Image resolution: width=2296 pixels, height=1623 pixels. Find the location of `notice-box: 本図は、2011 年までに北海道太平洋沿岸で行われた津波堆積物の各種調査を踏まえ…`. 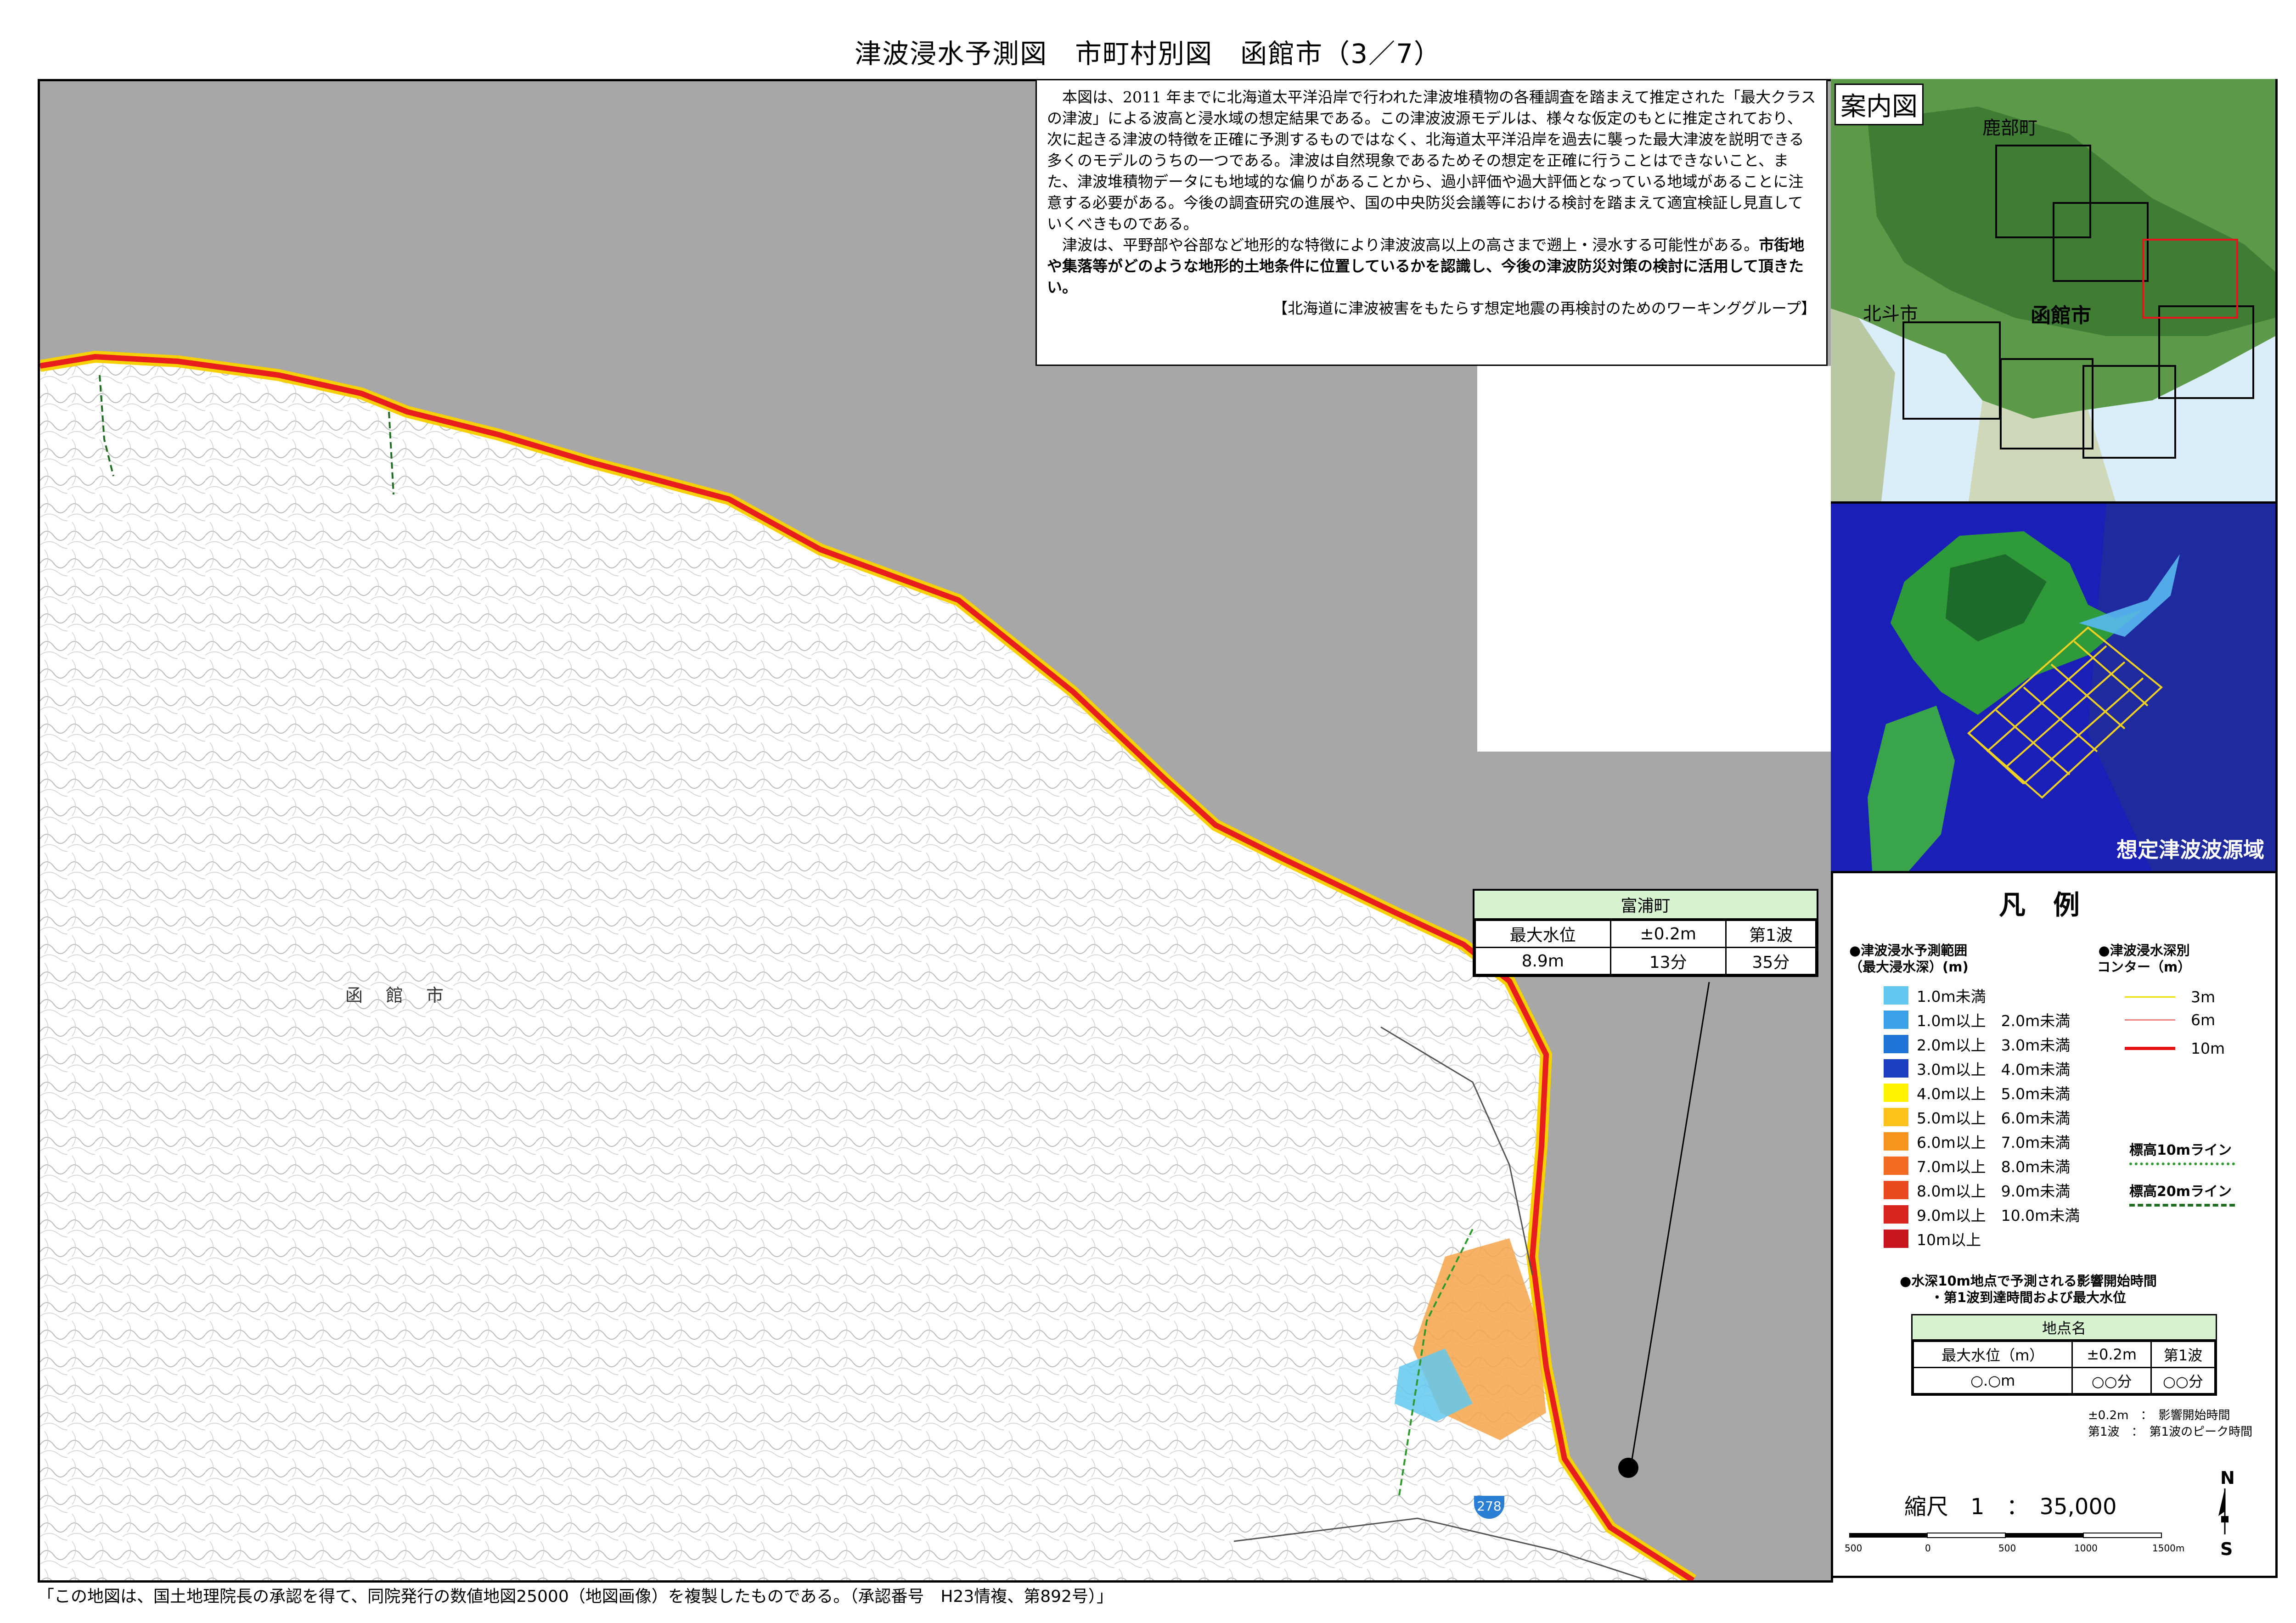

notice-box: 本図は、2011 年までに北海道太平洋沿岸で行われた津波堆積物の各種調査を踏まえ… is located at coordinates (1431, 222).